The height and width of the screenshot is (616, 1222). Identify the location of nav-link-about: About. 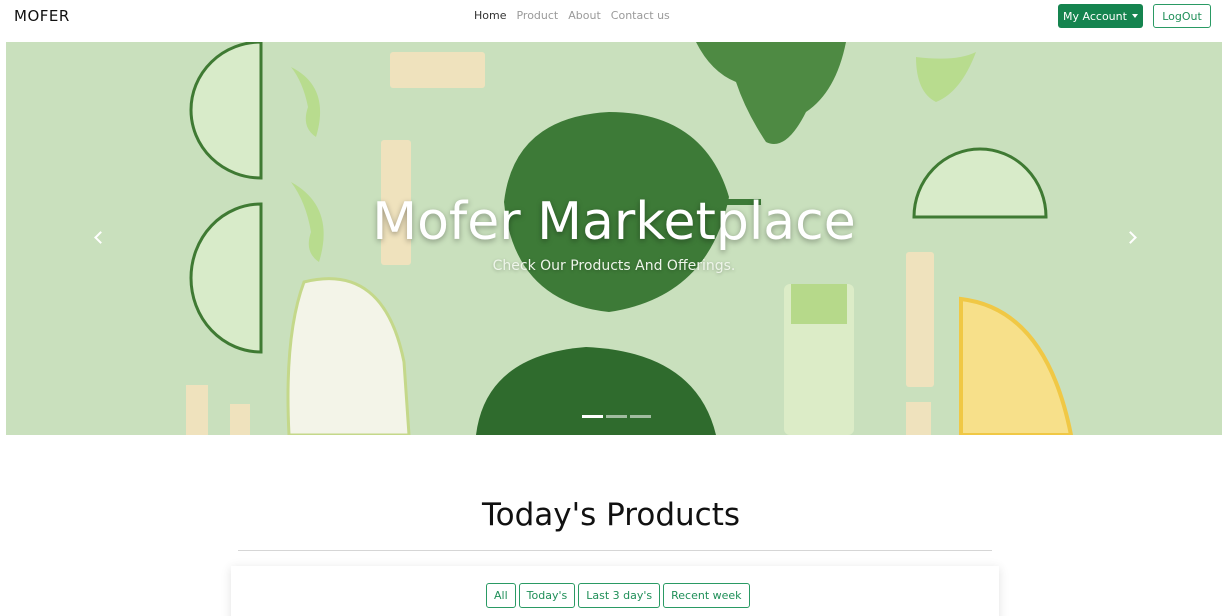
(584, 15).